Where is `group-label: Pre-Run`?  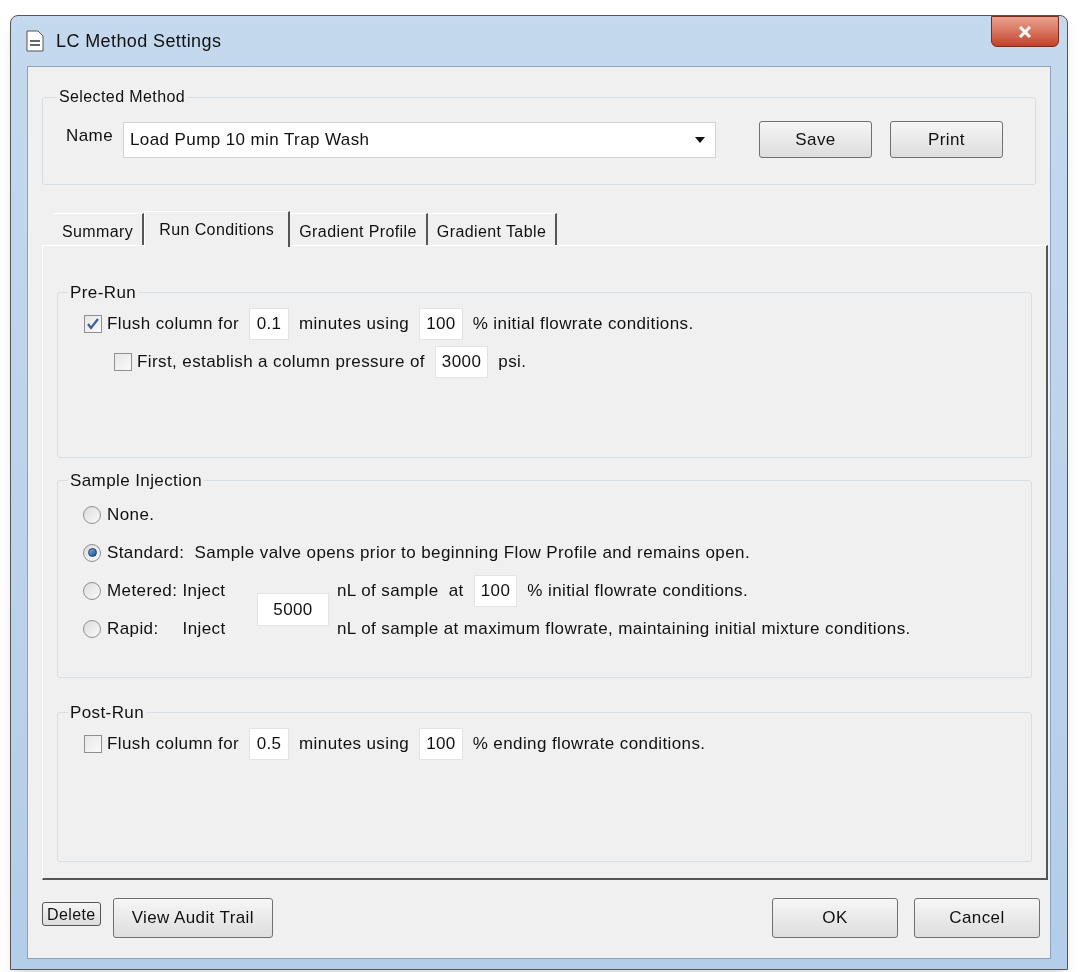 group-label: Pre-Run is located at coordinates (103, 293).